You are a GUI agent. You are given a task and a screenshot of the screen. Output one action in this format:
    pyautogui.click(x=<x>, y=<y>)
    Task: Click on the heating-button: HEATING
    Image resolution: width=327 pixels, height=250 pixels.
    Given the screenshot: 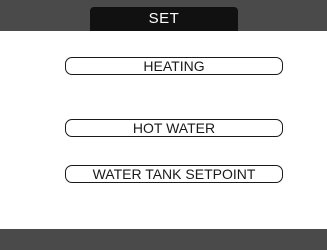 What is the action you would take?
    pyautogui.click(x=174, y=66)
    